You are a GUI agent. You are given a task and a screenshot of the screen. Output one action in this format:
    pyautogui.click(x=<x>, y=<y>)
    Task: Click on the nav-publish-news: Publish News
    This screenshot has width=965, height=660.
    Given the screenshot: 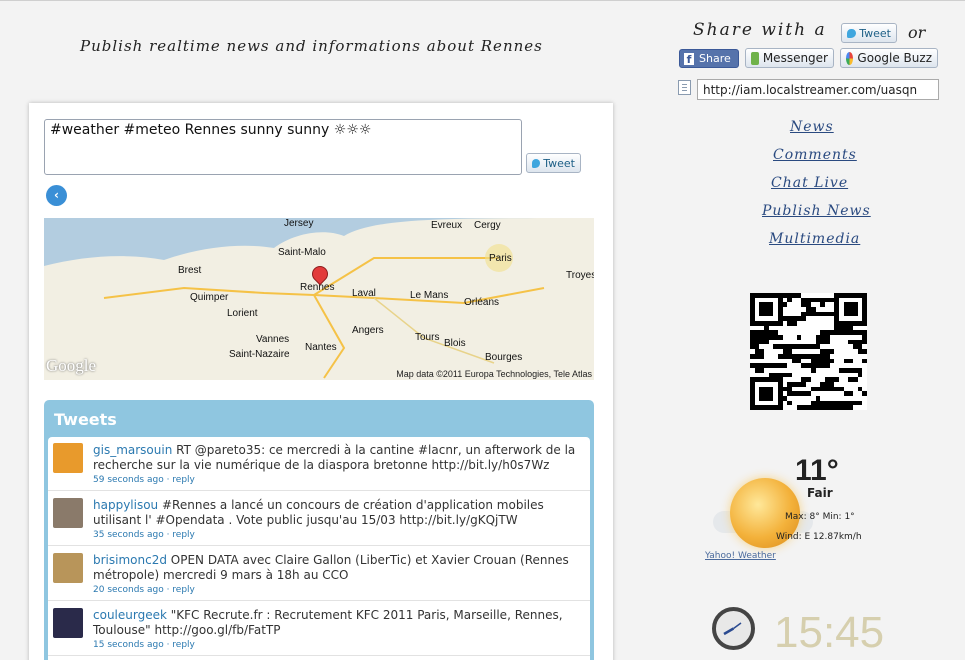 What is the action you would take?
    pyautogui.click(x=816, y=211)
    